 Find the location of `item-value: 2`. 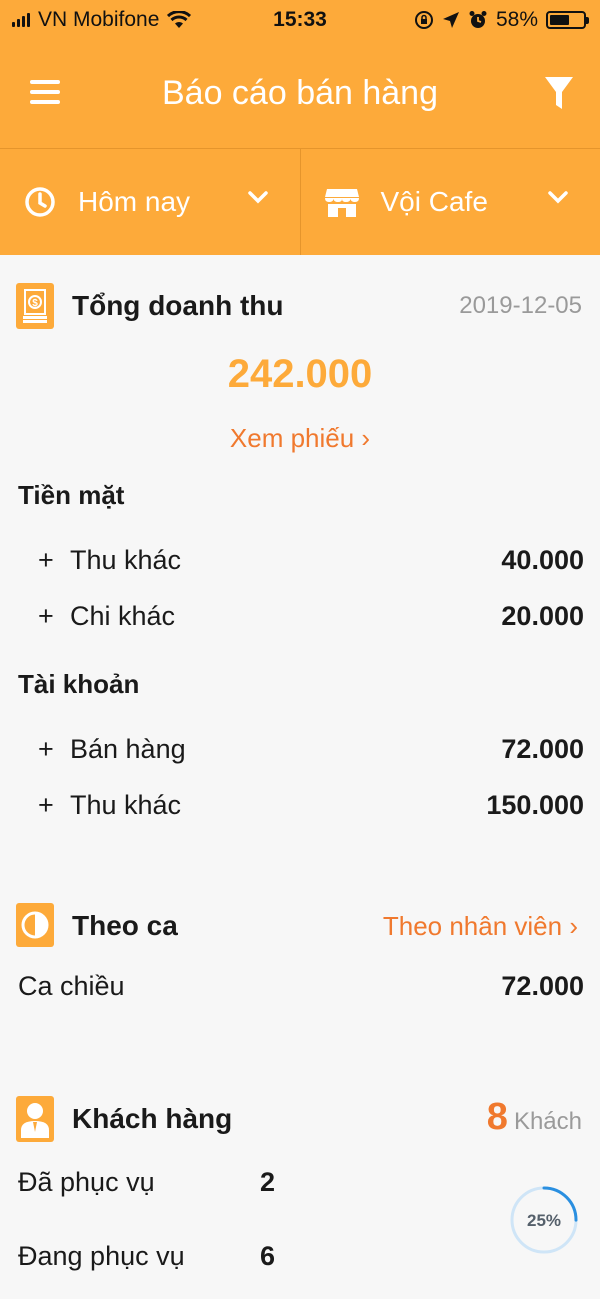

item-value: 2 is located at coordinates (268, 1182).